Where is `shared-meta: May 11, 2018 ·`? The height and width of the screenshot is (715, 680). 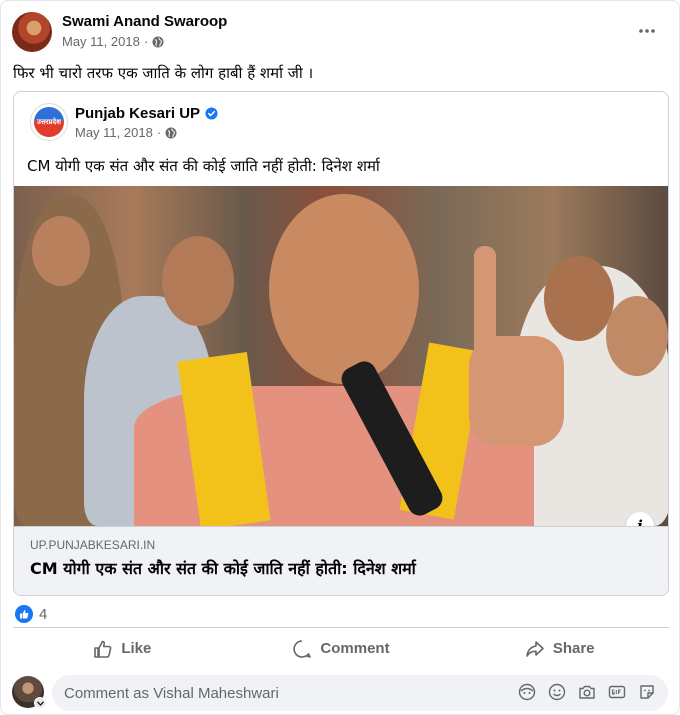 shared-meta: May 11, 2018 · is located at coordinates (126, 132).